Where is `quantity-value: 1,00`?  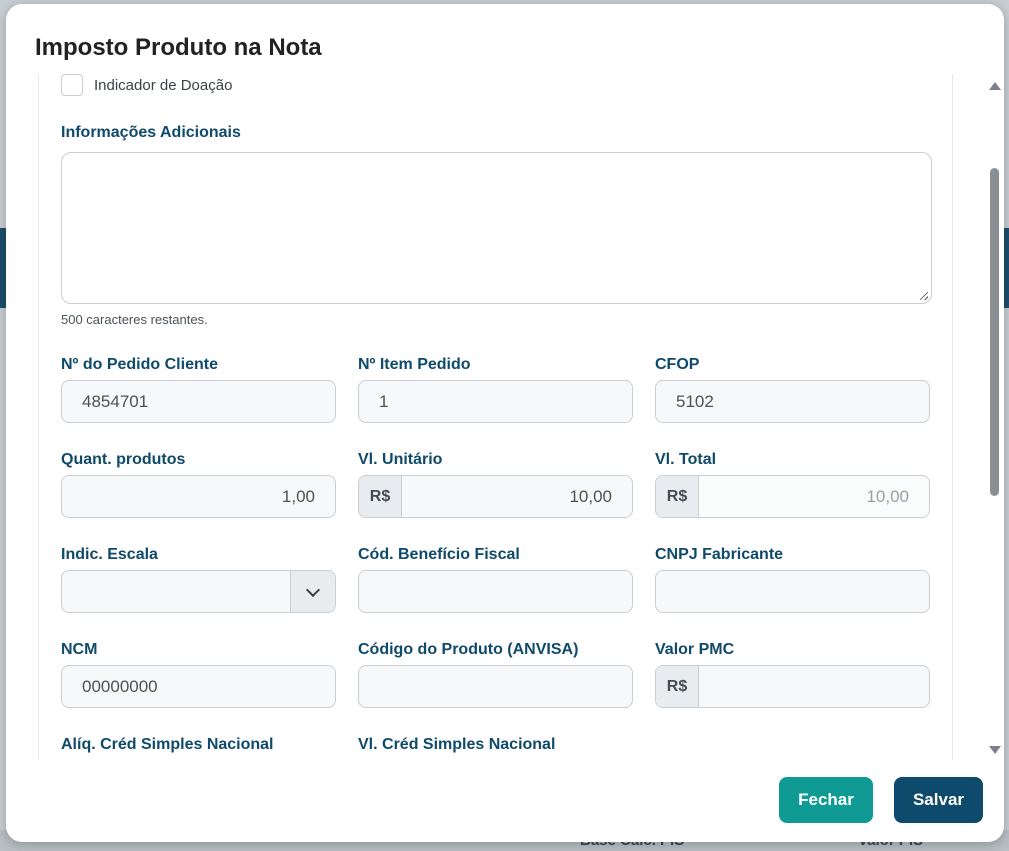 quantity-value: 1,00 is located at coordinates (298, 496).